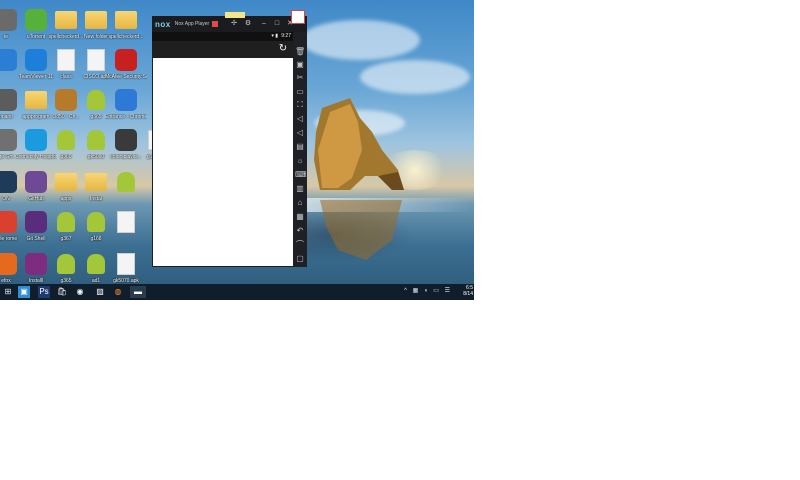  I want to click on entrance-icon, so click(126, 100).